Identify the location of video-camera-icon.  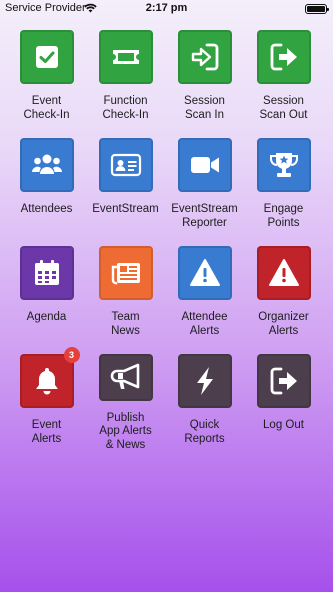
(204, 165).